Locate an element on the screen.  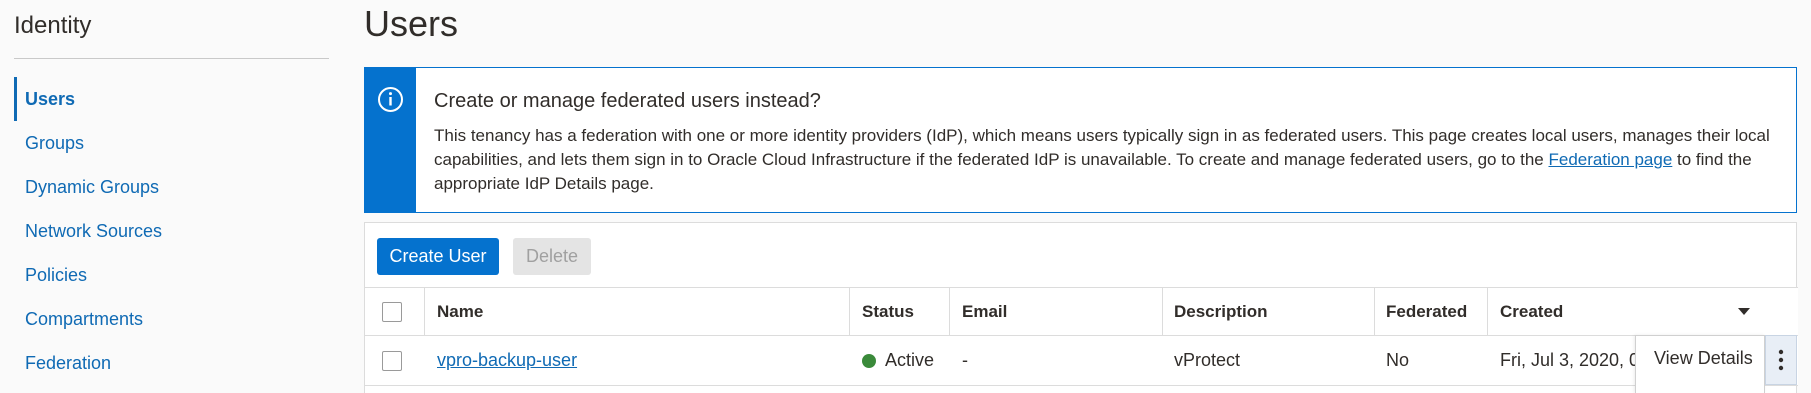
user-created-cell: Fri, Jul 3, 2020, 0 is located at coordinates (1570, 360).